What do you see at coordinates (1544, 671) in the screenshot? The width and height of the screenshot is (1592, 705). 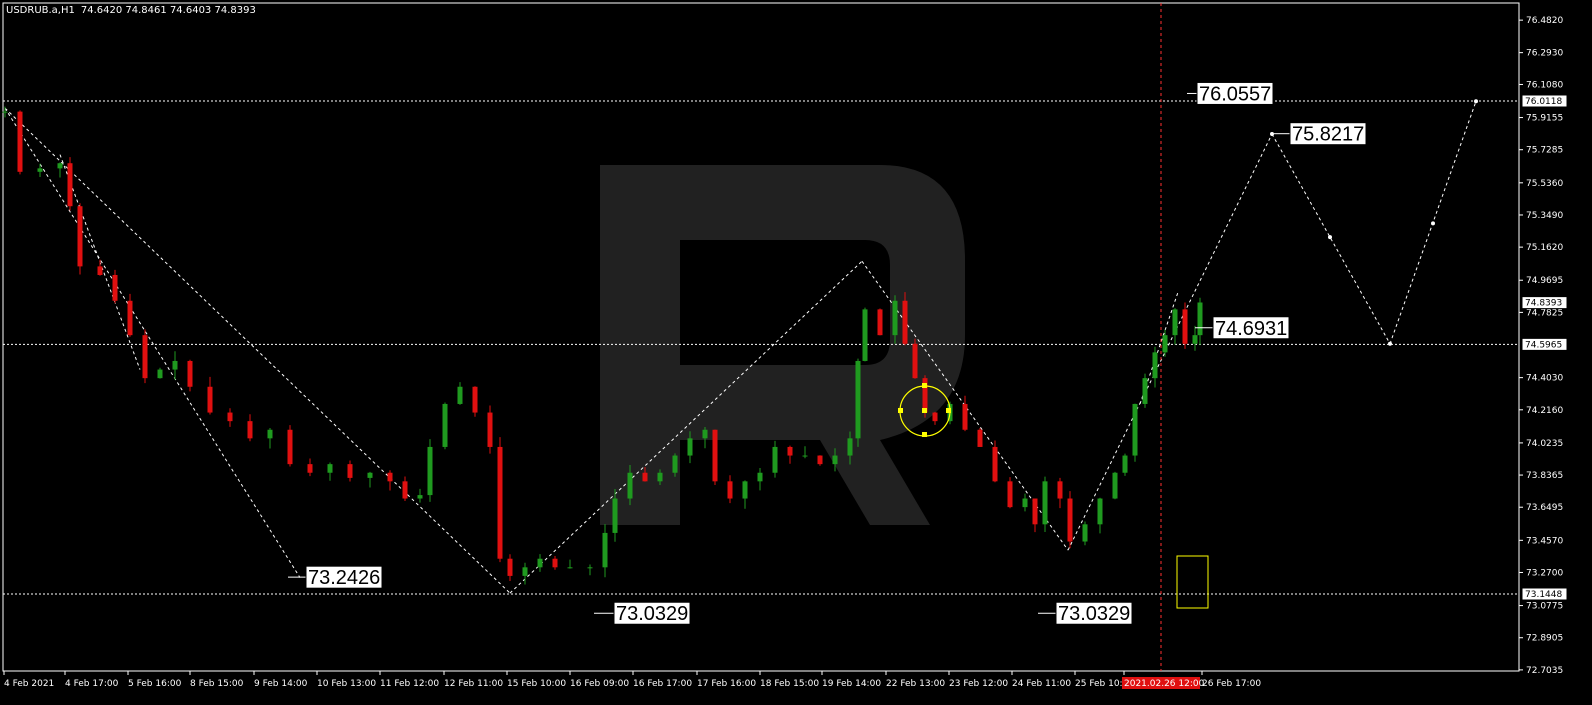 I see `y-tick-label: 72.7035` at bounding box center [1544, 671].